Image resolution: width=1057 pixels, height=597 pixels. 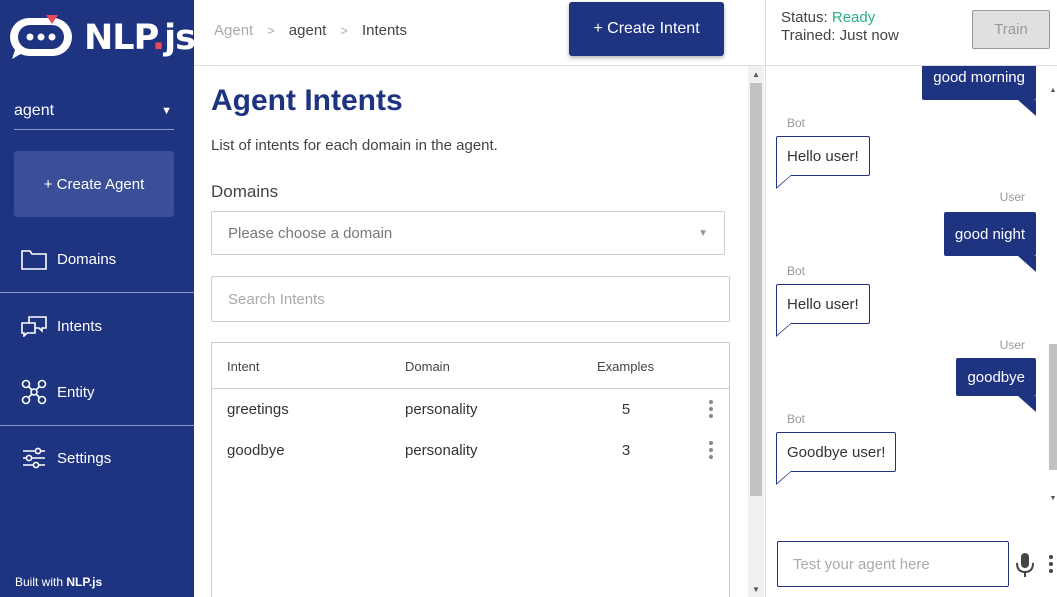 I want to click on chat-scrollbar-thumb, so click(x=1053, y=407).